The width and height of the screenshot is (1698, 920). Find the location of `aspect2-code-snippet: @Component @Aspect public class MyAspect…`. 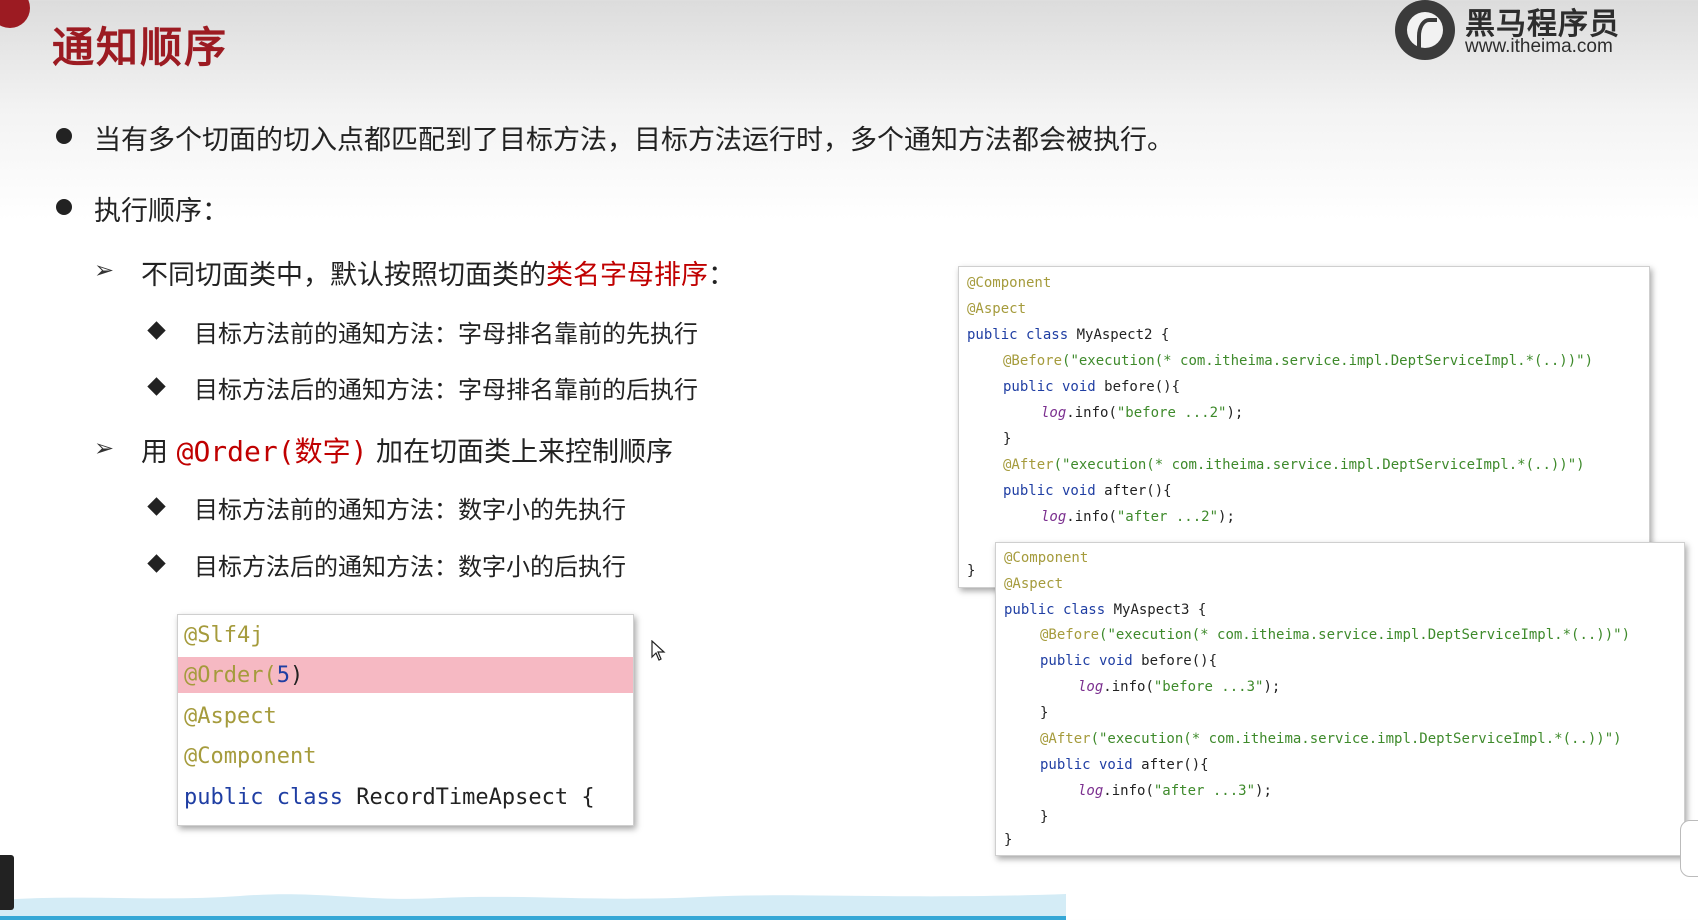

aspect2-code-snippet: @Component @Aspect public class MyAspect… is located at coordinates (1304, 427).